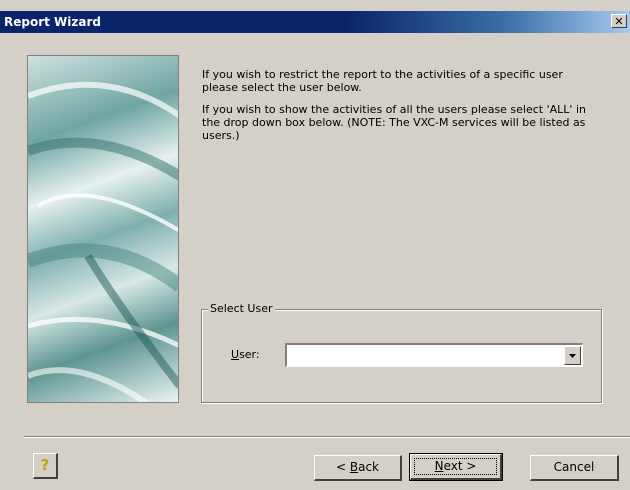  I want to click on user-label: User:, so click(245, 354).